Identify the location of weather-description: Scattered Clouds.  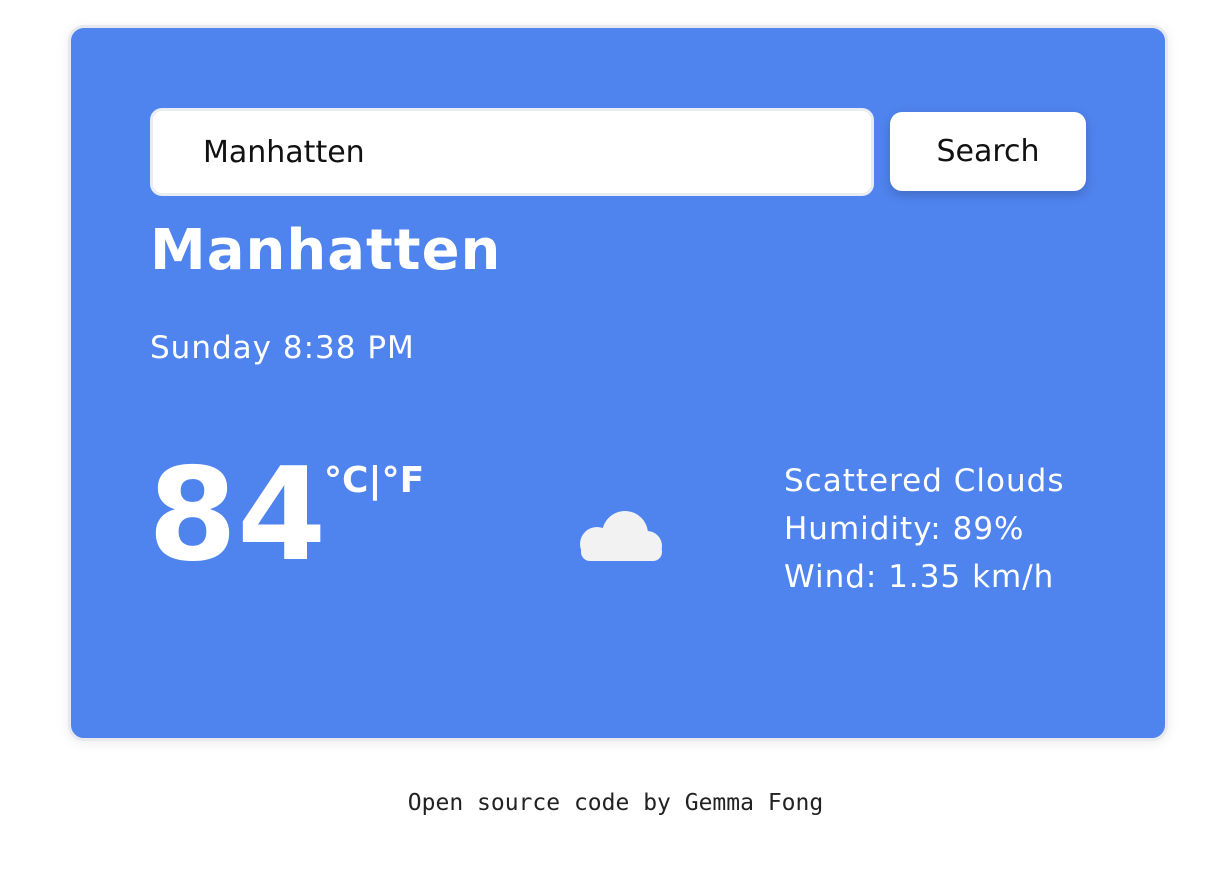
(924, 481).